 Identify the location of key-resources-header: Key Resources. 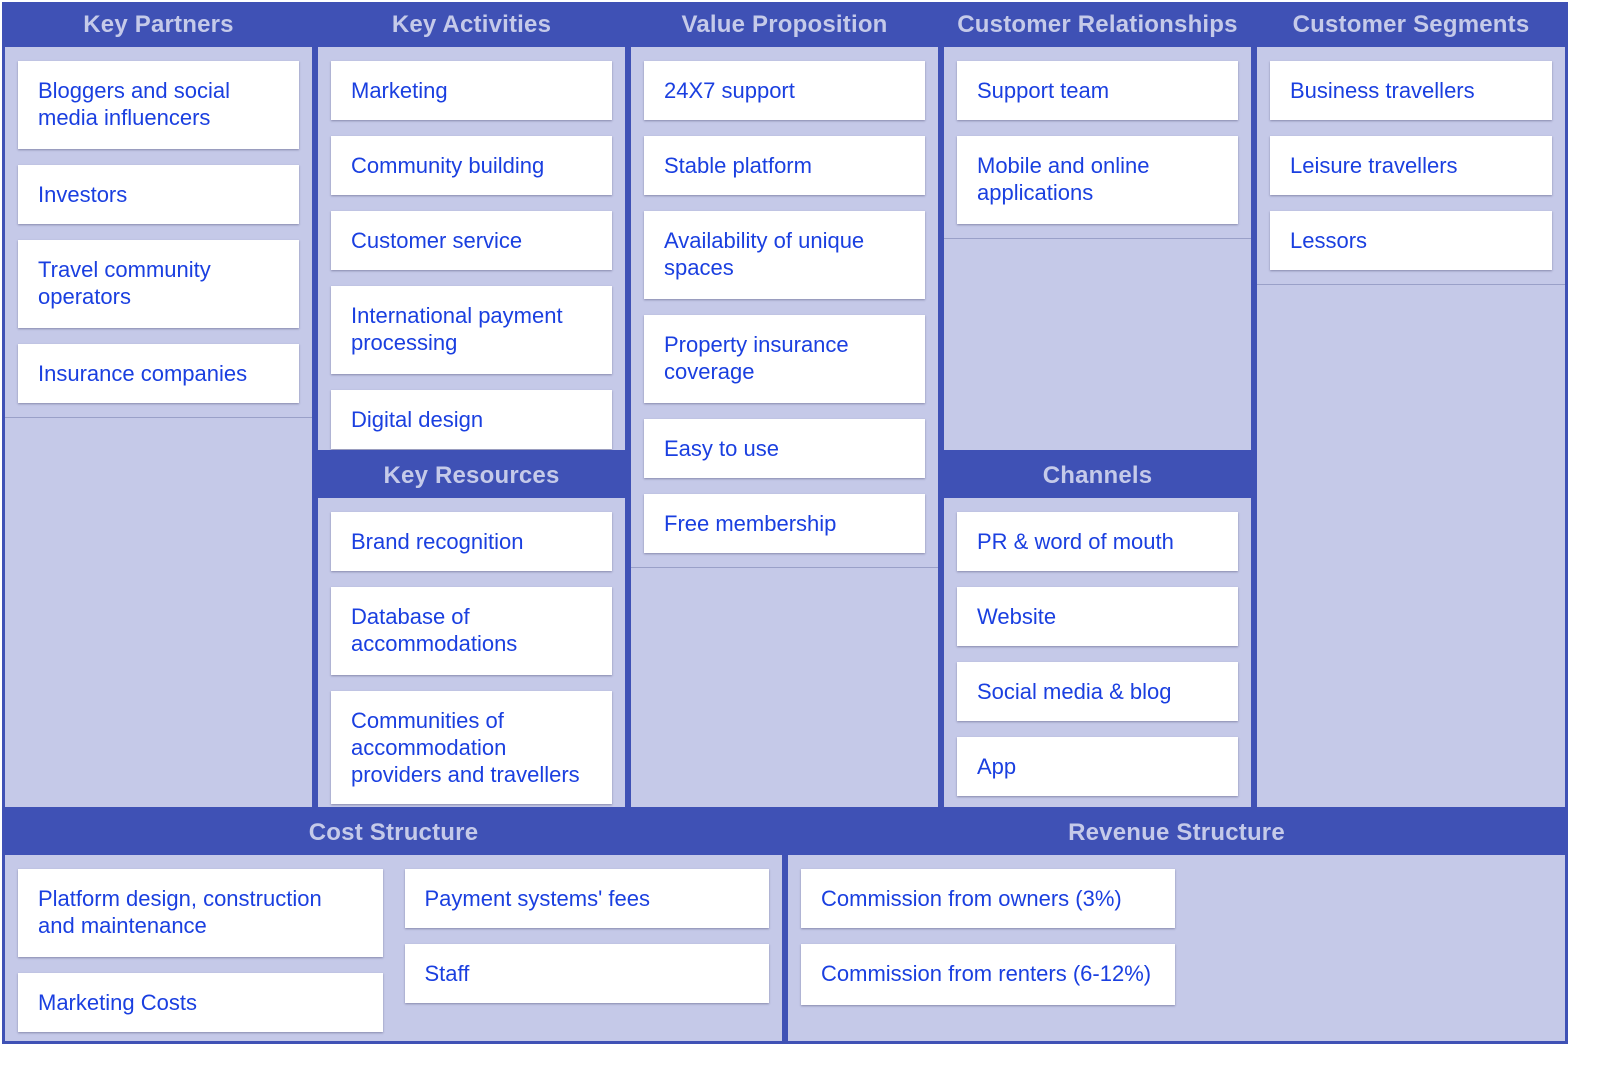
(471, 477).